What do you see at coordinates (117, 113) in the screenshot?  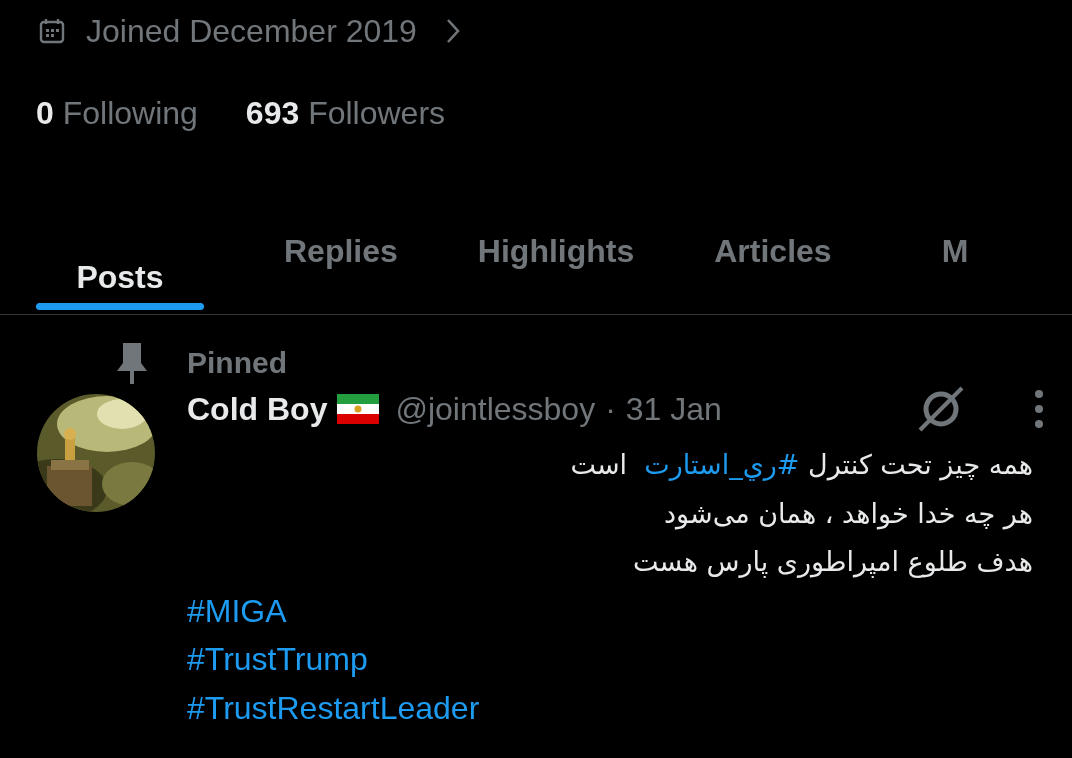 I see `following-link: 0 Following` at bounding box center [117, 113].